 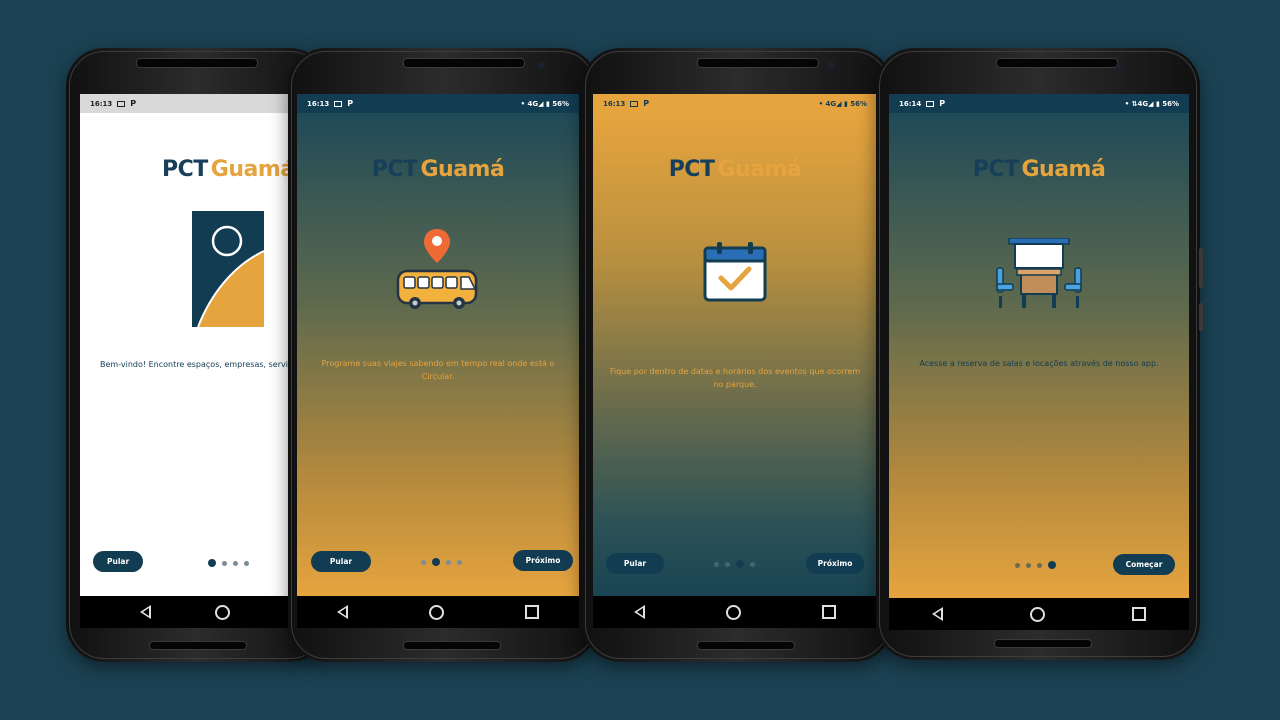 I want to click on bus-location-icon, so click(x=437, y=269).